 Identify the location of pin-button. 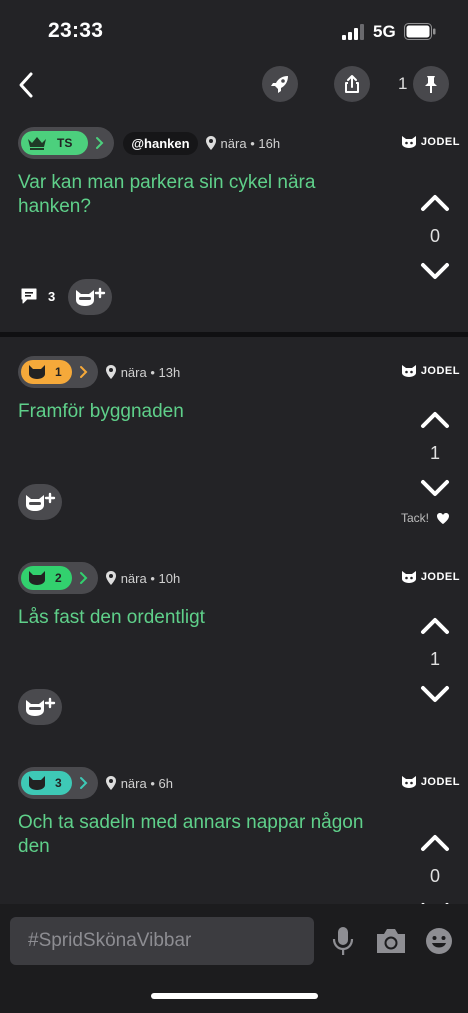
(431, 84).